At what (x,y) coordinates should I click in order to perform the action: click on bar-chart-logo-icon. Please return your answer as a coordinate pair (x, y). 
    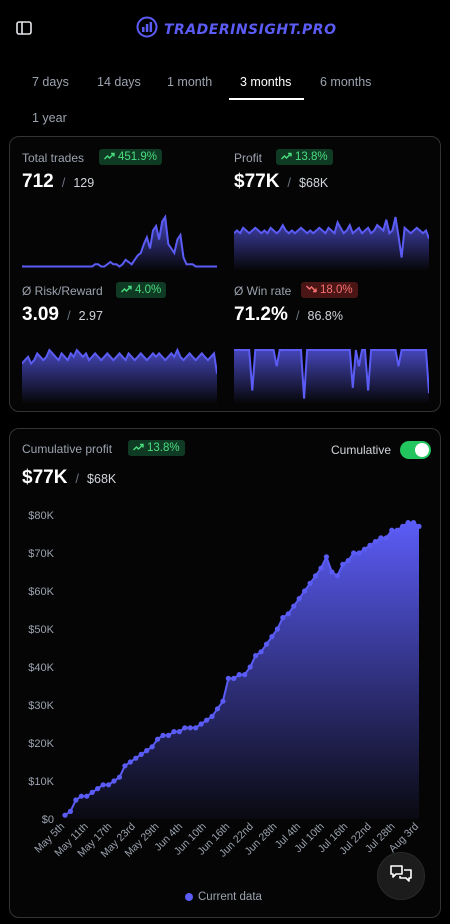
    Looking at the image, I should click on (147, 29).